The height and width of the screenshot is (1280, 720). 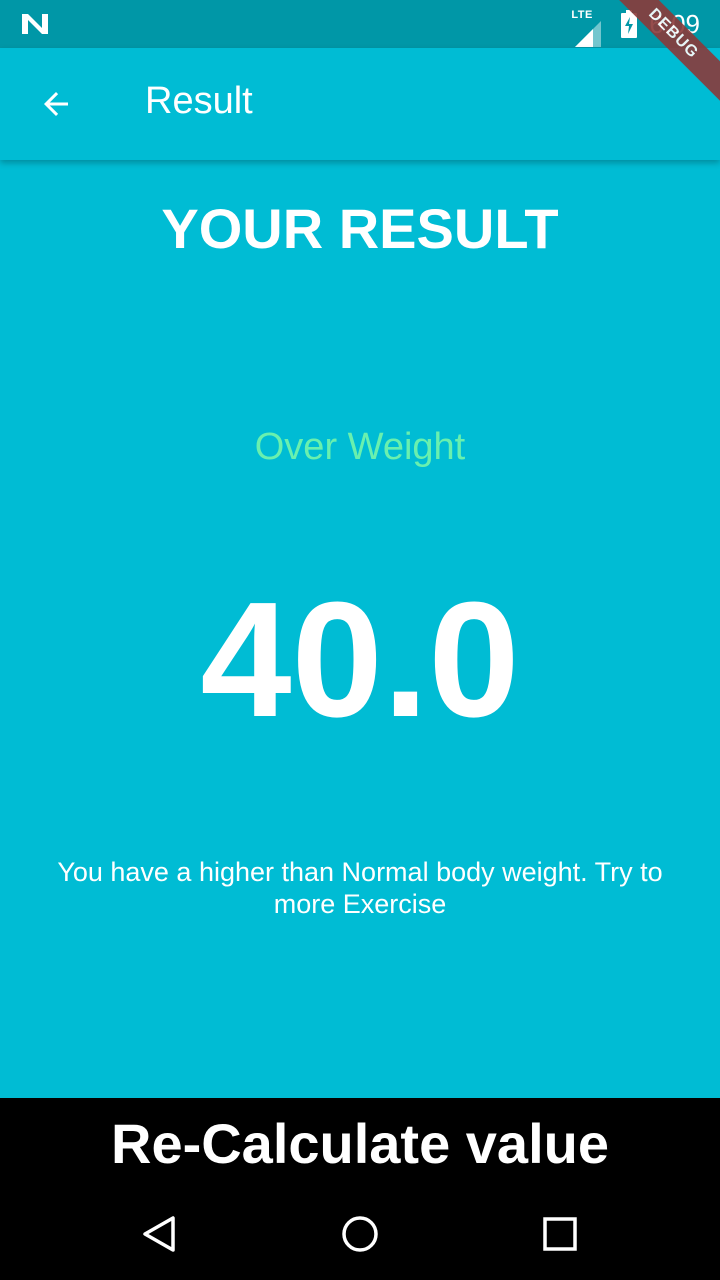 I want to click on nav-back-button, so click(x=160, y=1234).